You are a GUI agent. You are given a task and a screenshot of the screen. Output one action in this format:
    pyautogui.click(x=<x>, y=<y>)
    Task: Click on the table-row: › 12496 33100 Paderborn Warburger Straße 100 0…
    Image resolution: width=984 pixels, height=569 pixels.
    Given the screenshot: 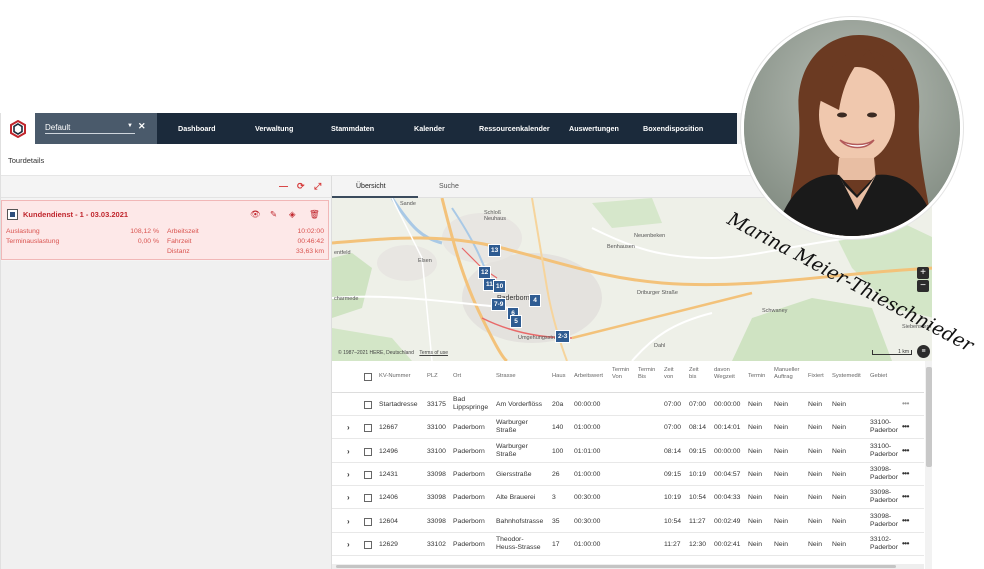 What is the action you would take?
    pyautogui.click(x=628, y=451)
    